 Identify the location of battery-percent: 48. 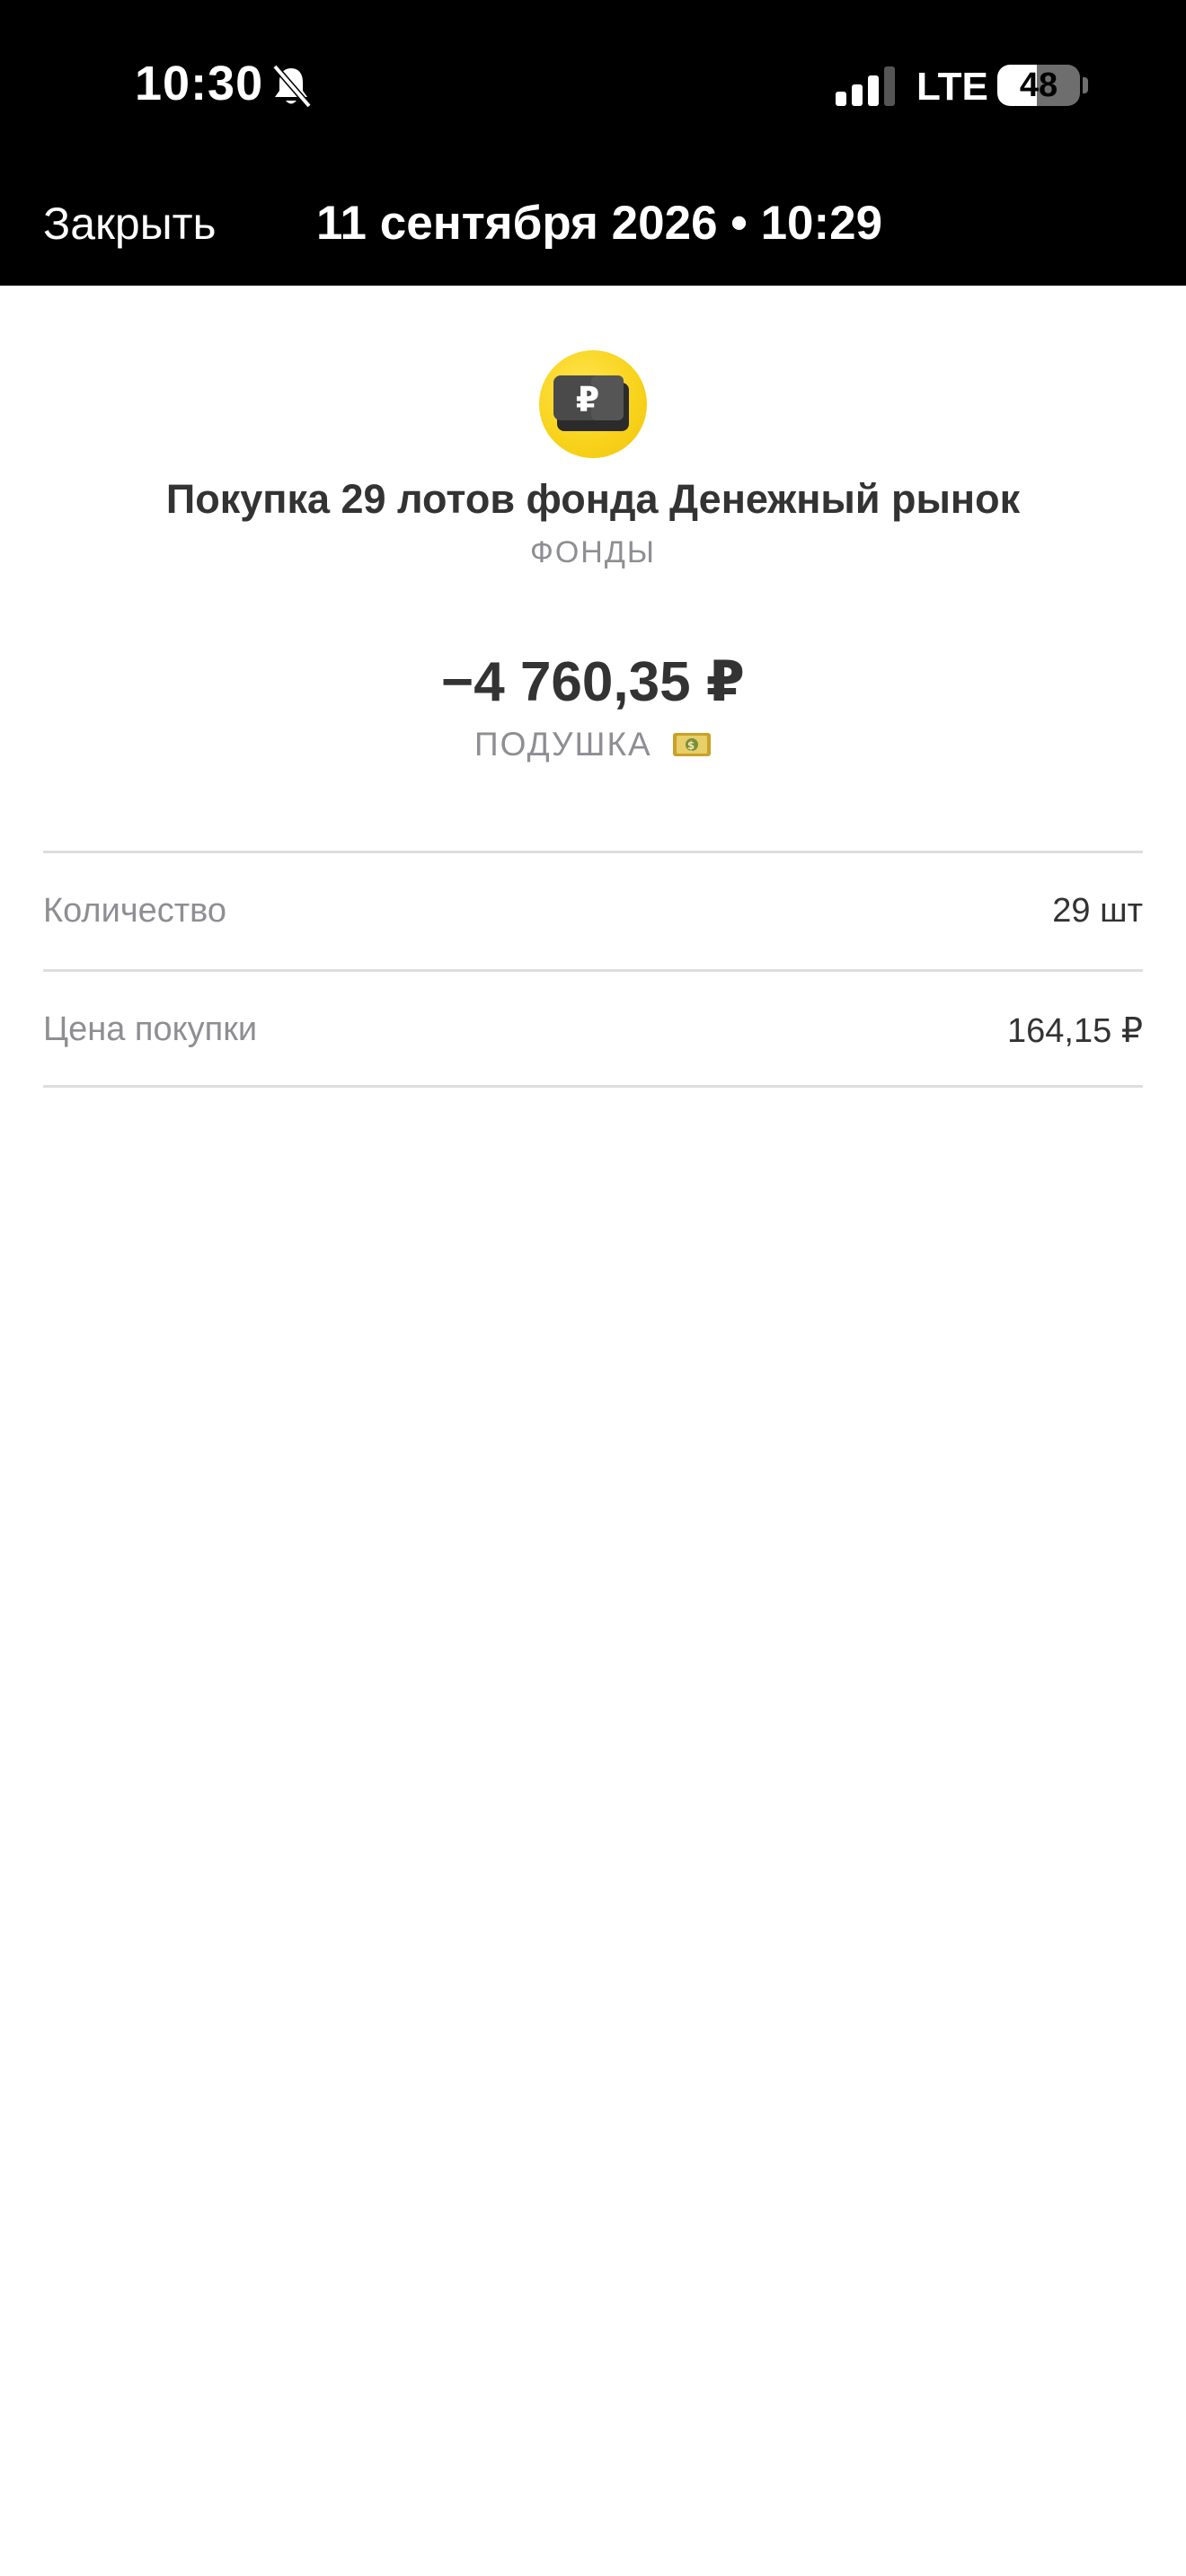
(1038, 85).